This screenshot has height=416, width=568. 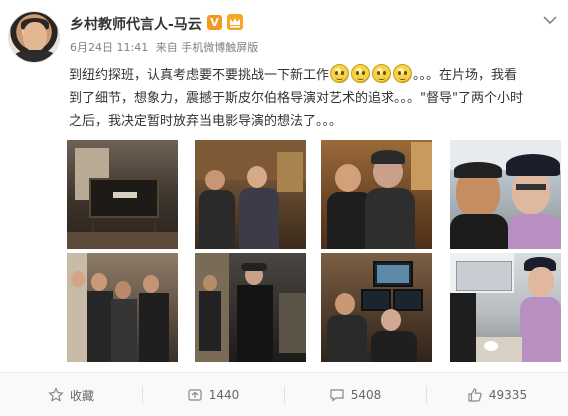 What do you see at coordinates (465, 75) in the screenshot?
I see `post-text-segment: 。。。在片场，我看` at bounding box center [465, 75].